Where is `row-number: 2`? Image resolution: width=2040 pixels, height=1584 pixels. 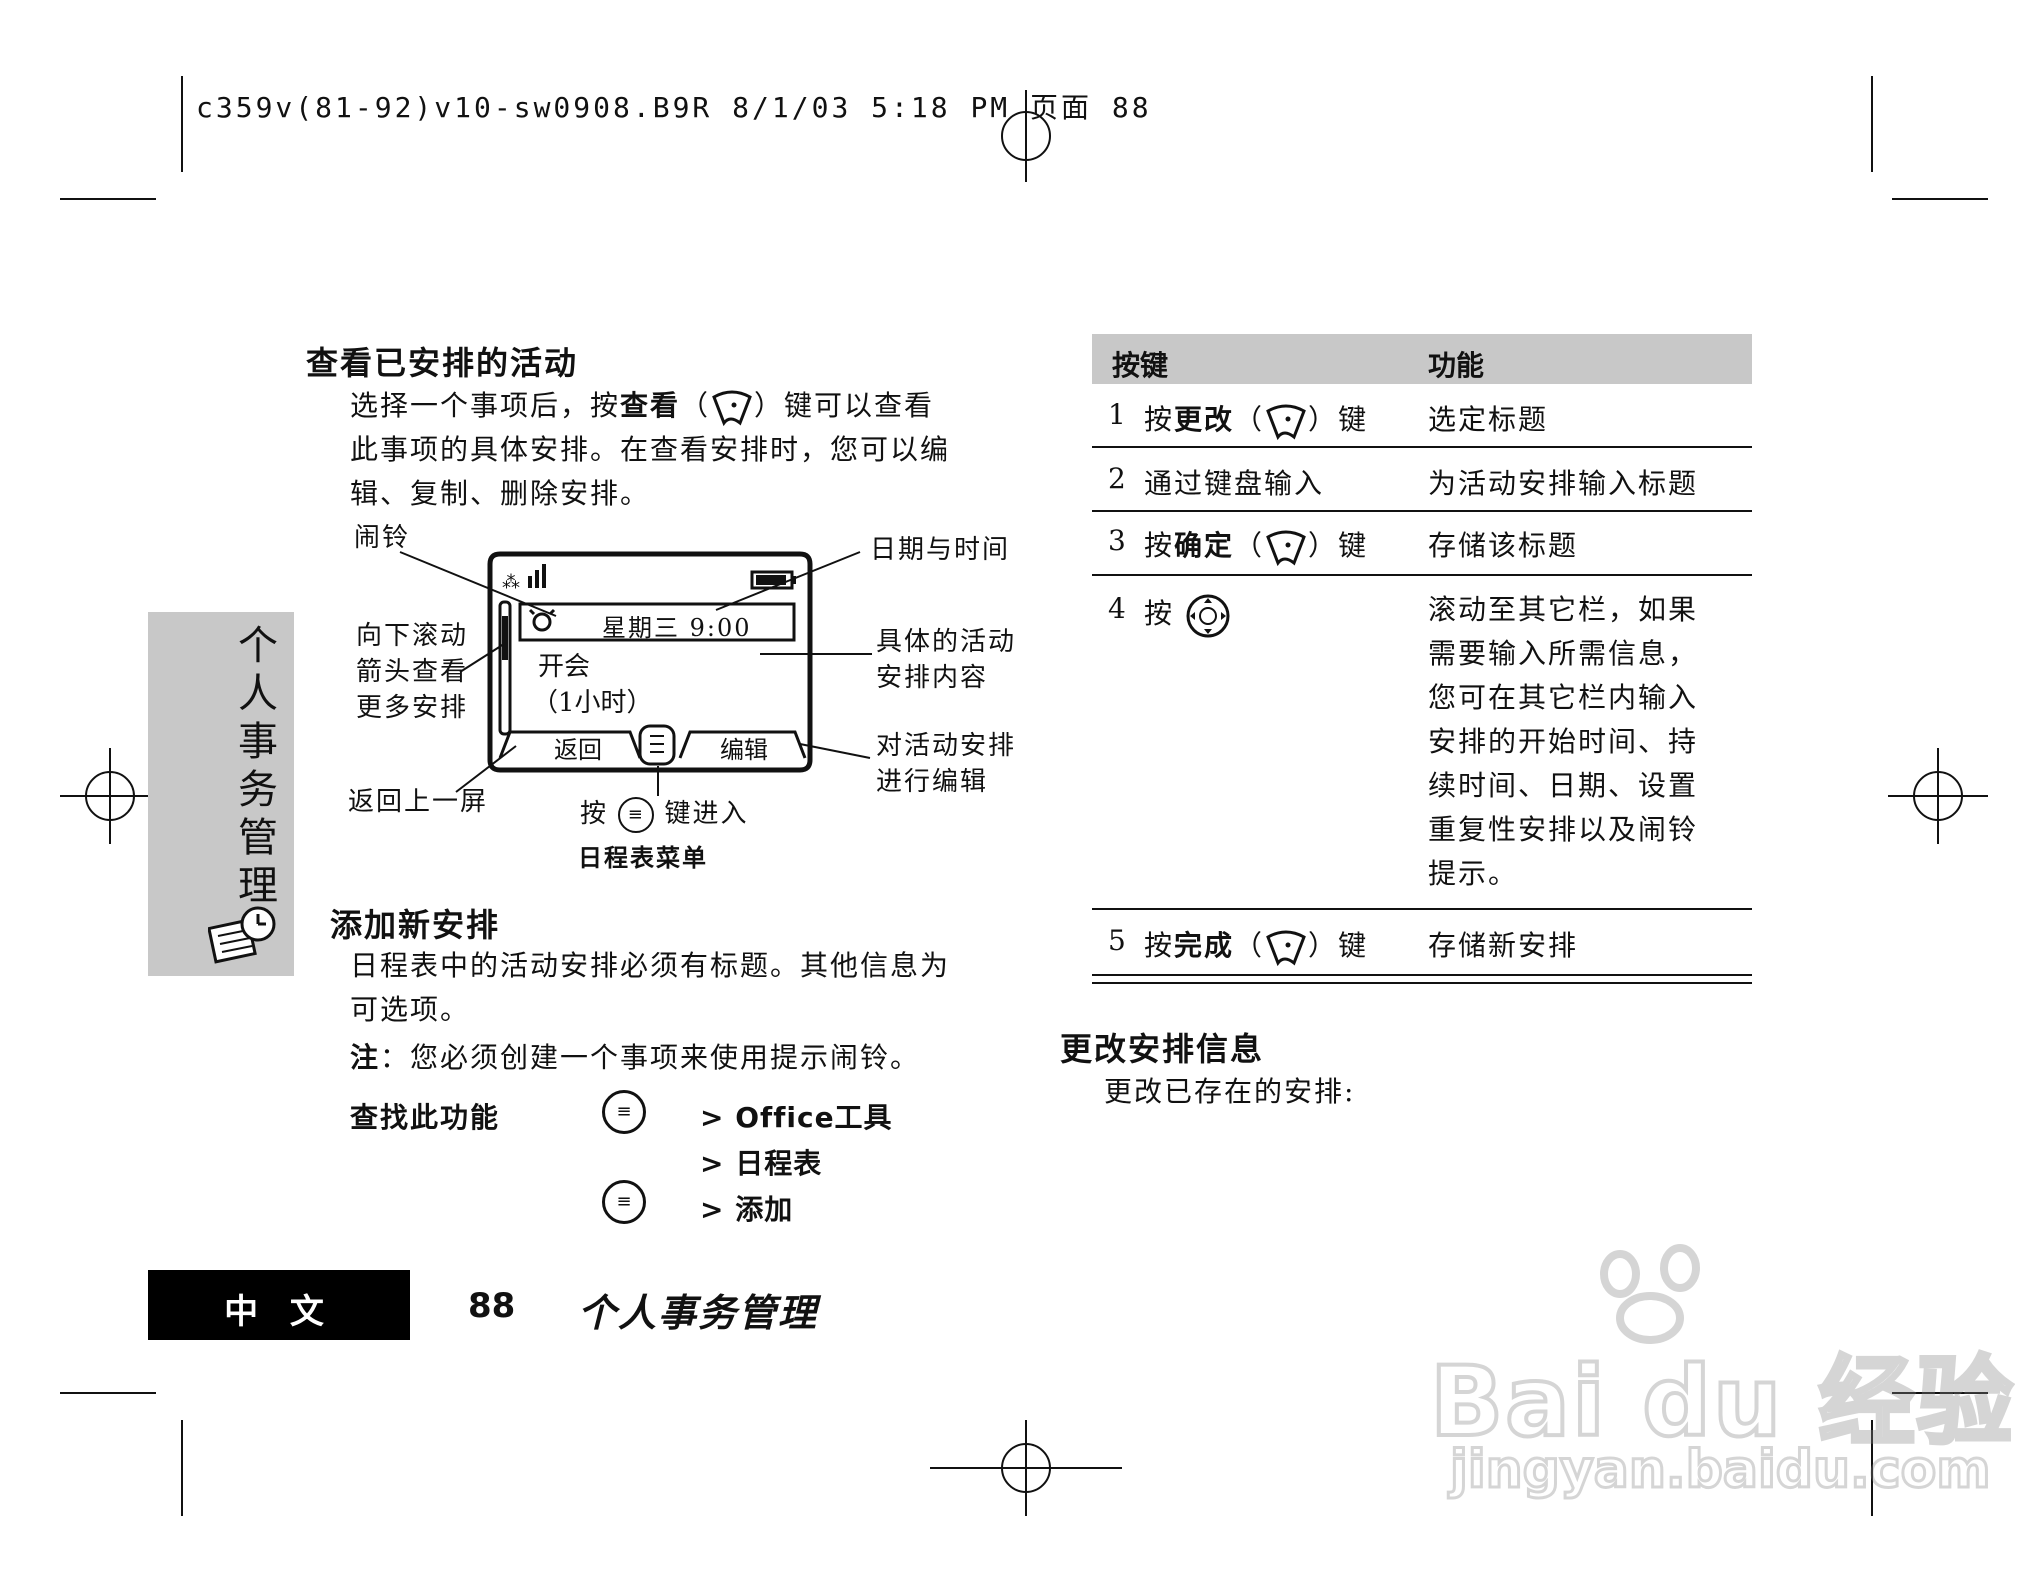
row-number: 2 is located at coordinates (1118, 478).